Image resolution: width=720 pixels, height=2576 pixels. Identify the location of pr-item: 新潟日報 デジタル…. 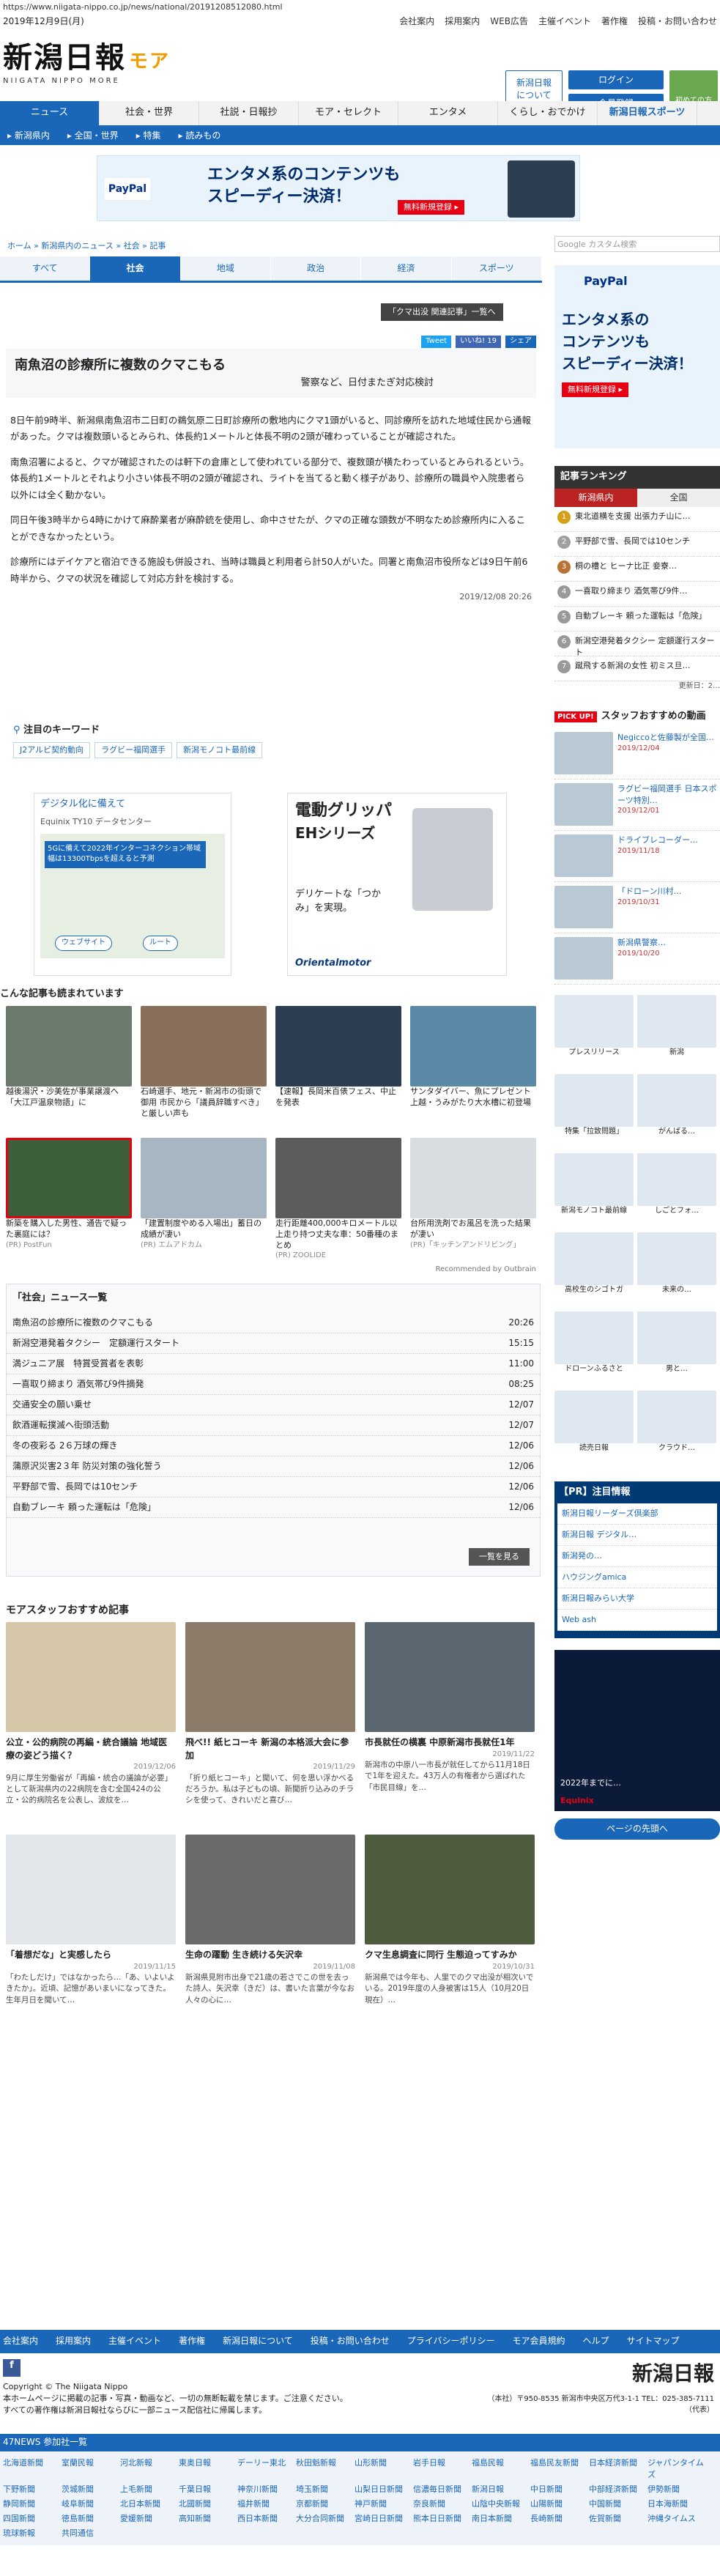
(637, 1536).